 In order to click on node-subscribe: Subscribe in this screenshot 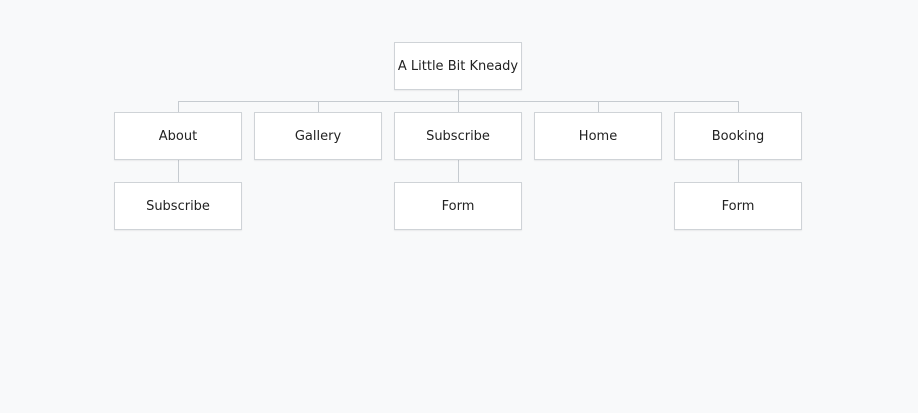, I will do `click(458, 136)`.